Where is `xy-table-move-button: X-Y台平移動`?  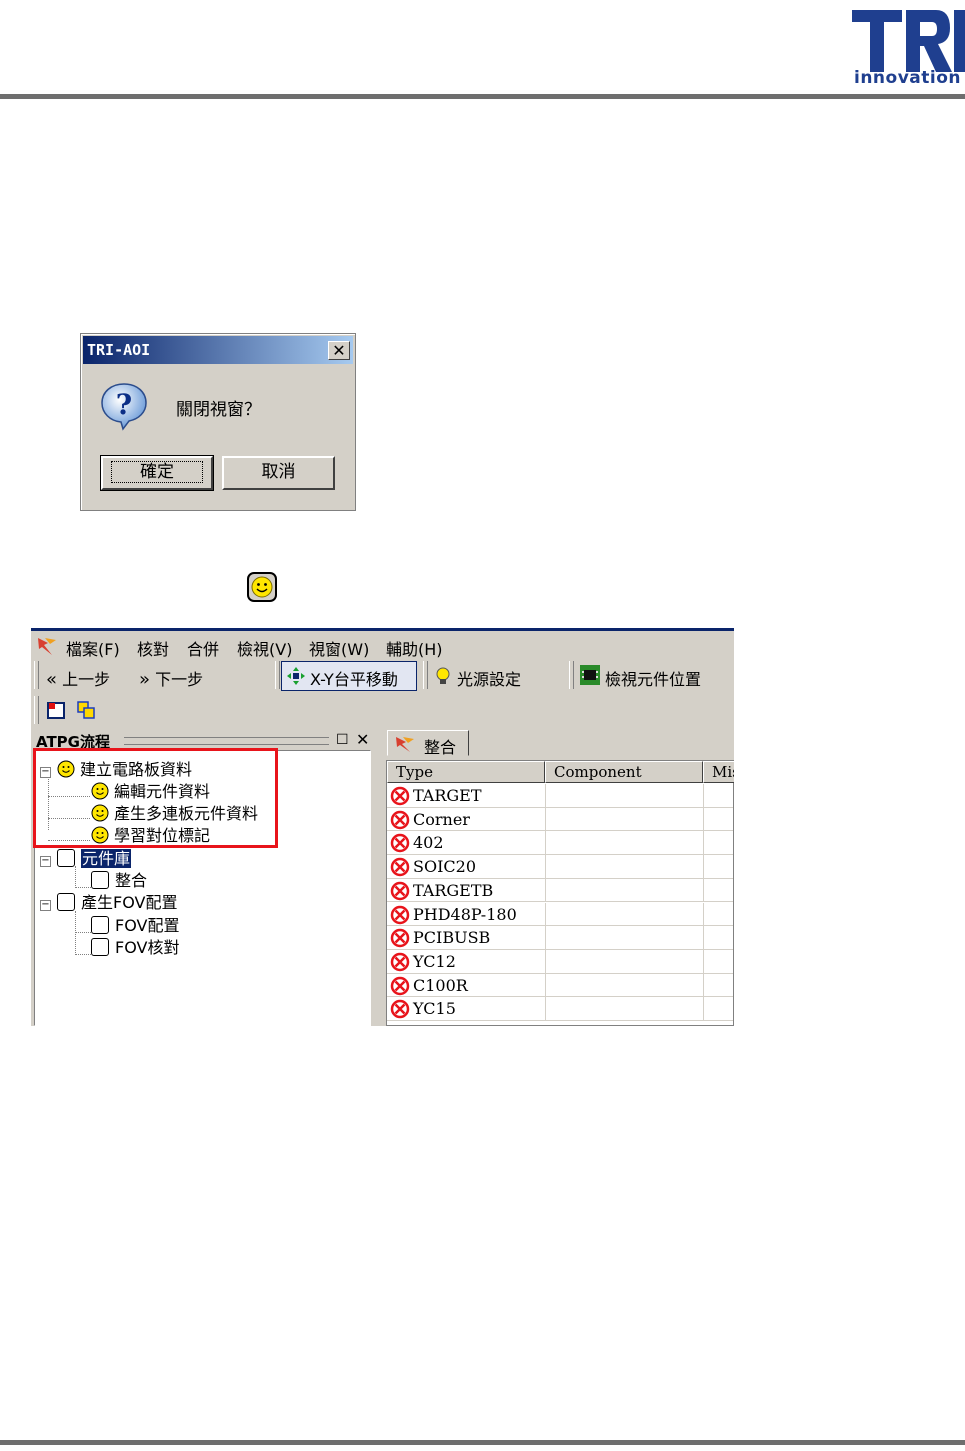 xy-table-move-button: X-Y台平移動 is located at coordinates (349, 676).